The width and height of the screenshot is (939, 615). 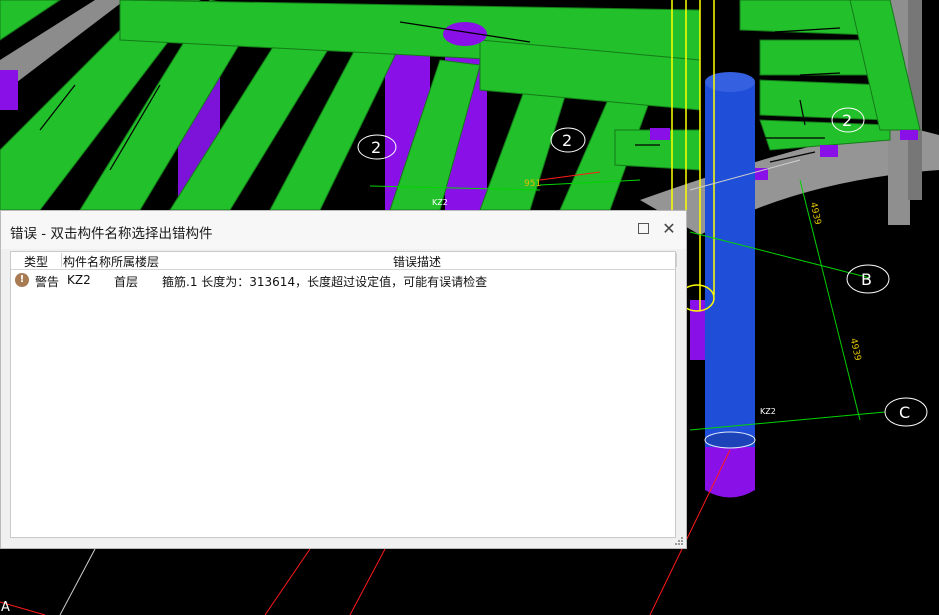 I want to click on axis-label: A, so click(x=5, y=607).